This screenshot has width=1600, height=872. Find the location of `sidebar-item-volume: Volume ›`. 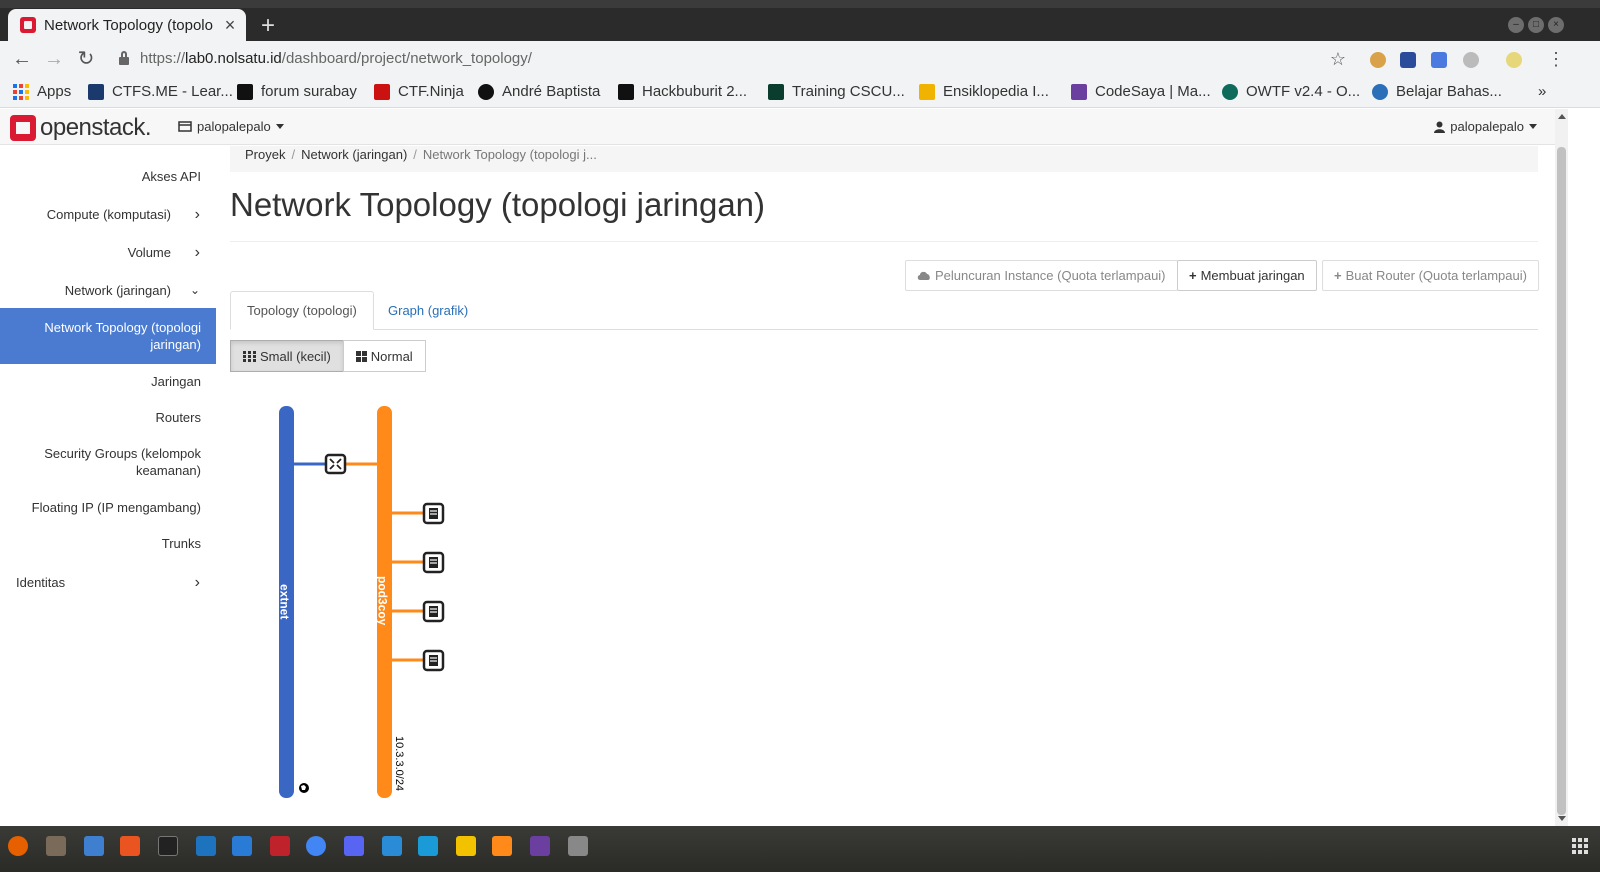

sidebar-item-volume: Volume › is located at coordinates (108, 252).